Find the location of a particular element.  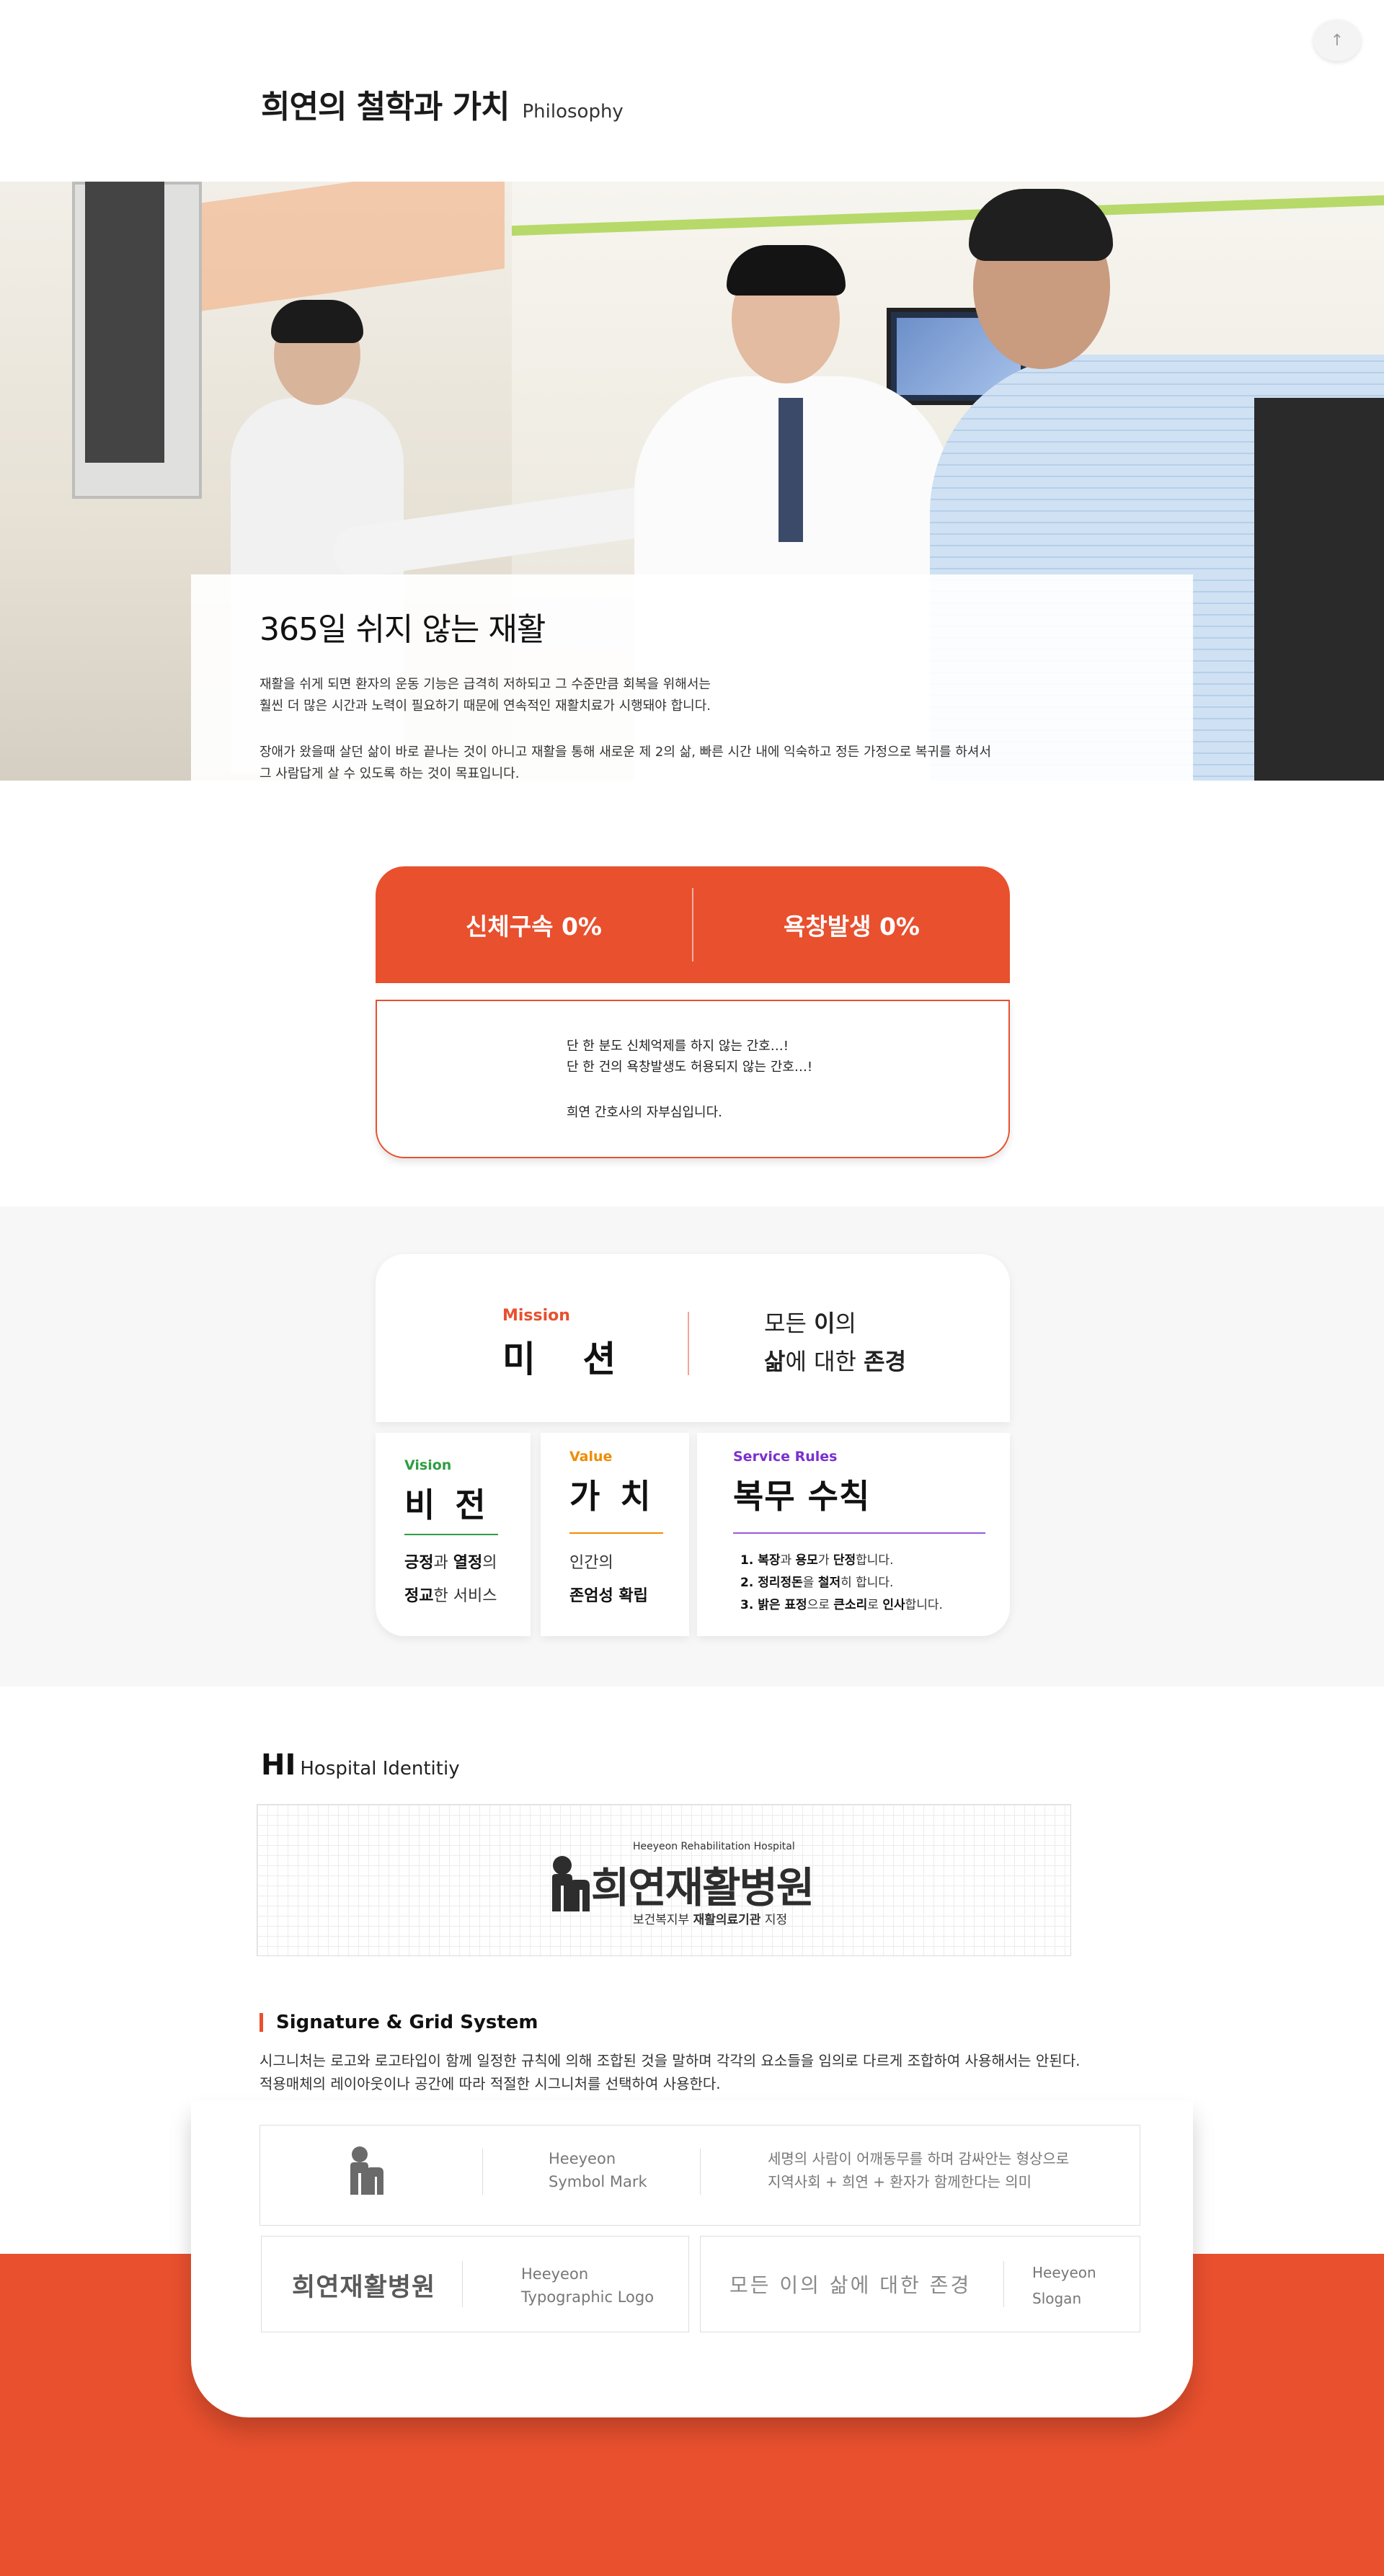

logo-subtitle: Heeyeon Rehabilitation Hospital is located at coordinates (714, 1846).